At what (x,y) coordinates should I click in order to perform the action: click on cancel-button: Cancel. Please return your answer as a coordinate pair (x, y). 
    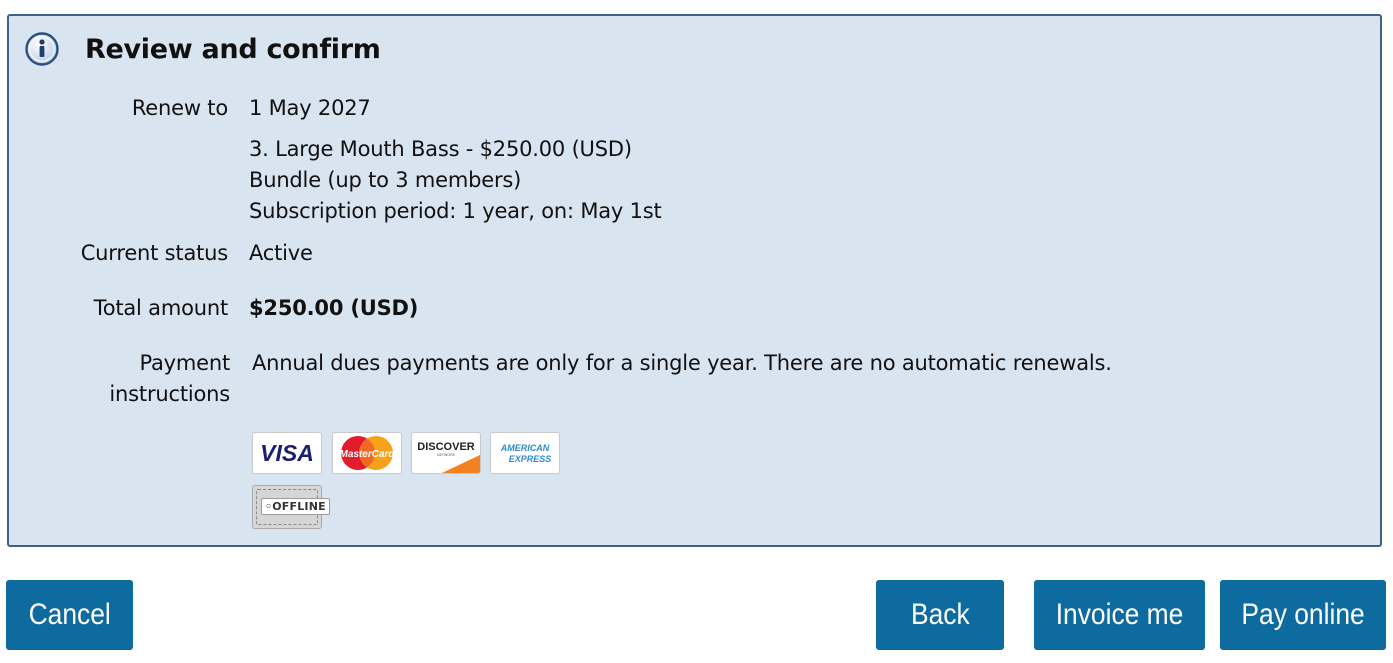
    Looking at the image, I should click on (69, 615).